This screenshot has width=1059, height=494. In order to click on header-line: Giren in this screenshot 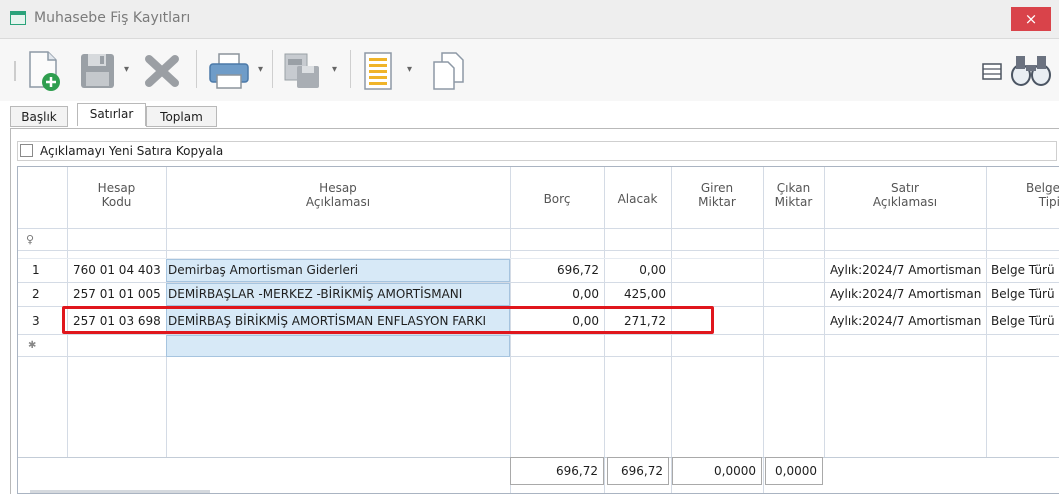, I will do `click(717, 188)`.